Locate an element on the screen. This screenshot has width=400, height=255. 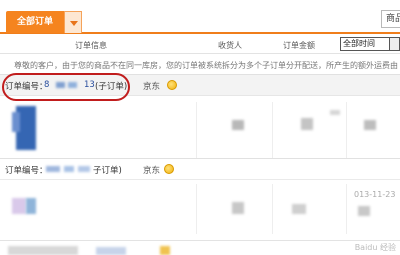
time-filter-value: 全部时间 is located at coordinates (359, 43).